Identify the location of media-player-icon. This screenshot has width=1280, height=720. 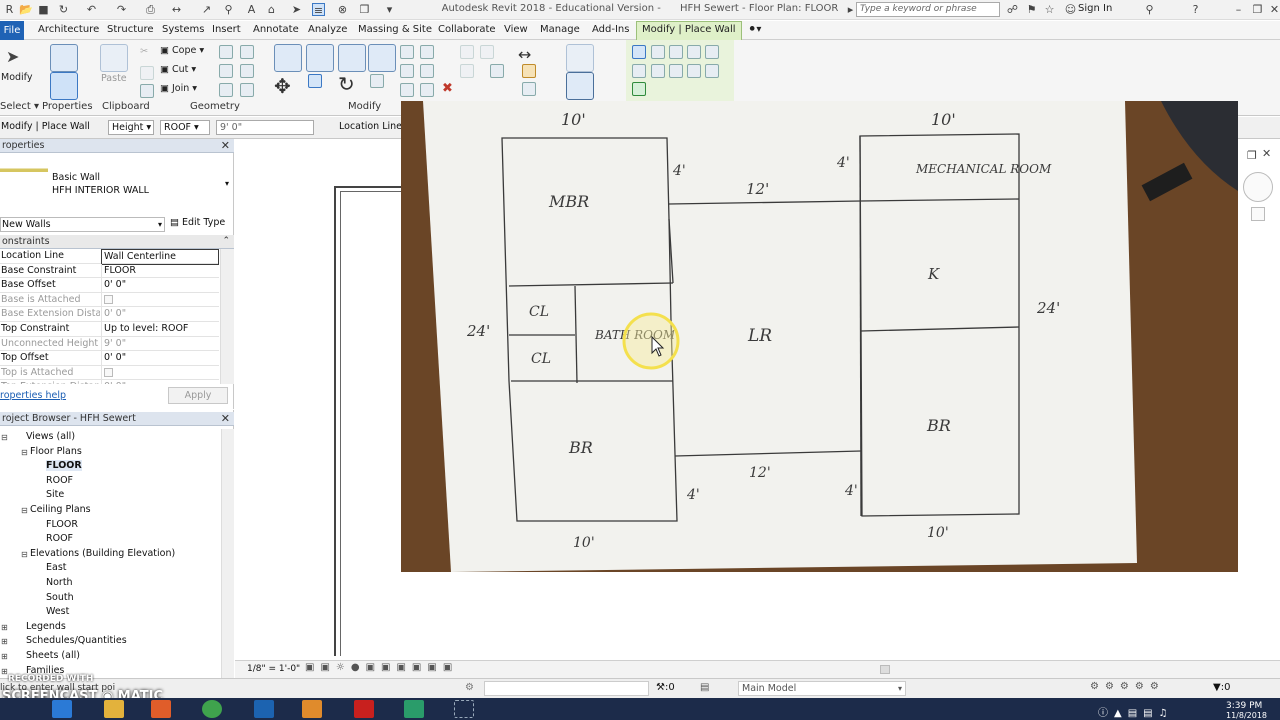
(161, 709).